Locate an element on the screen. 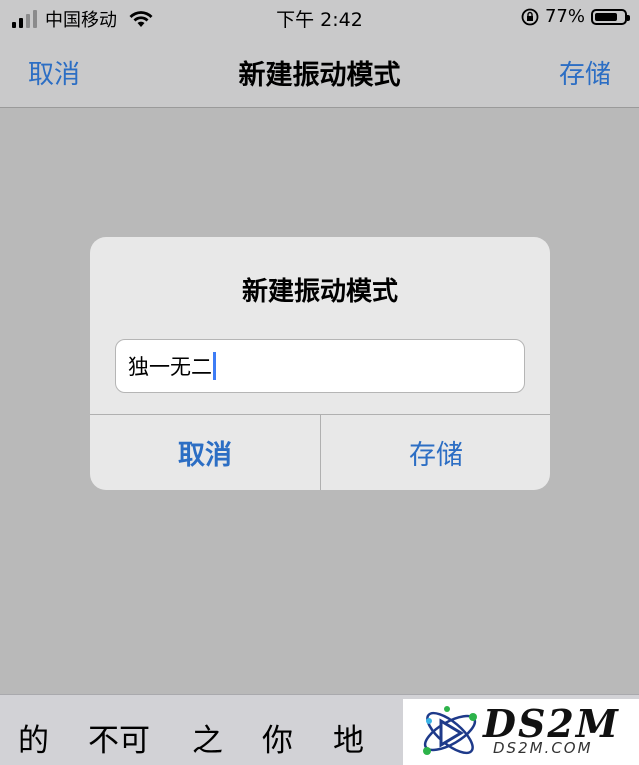 The width and height of the screenshot is (639, 765). nav-save-button: 存储 is located at coordinates (585, 72).